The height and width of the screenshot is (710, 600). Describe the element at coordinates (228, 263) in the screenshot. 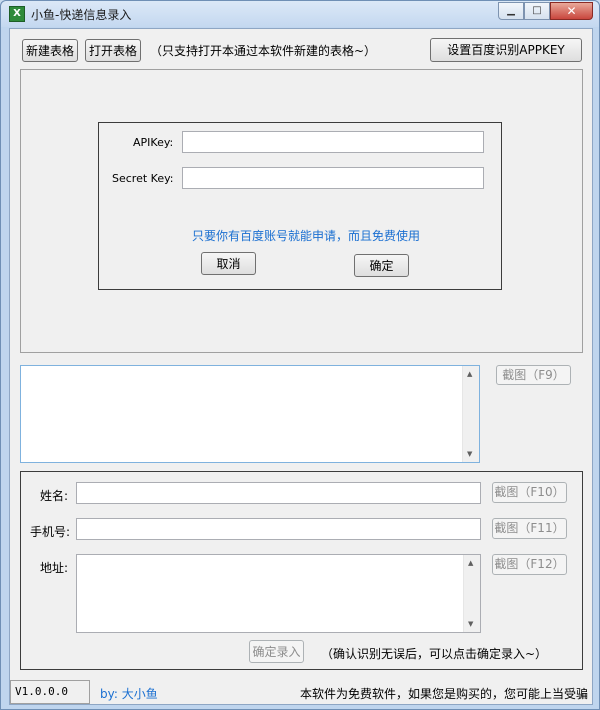

I see `cancel-button: 取消` at that location.